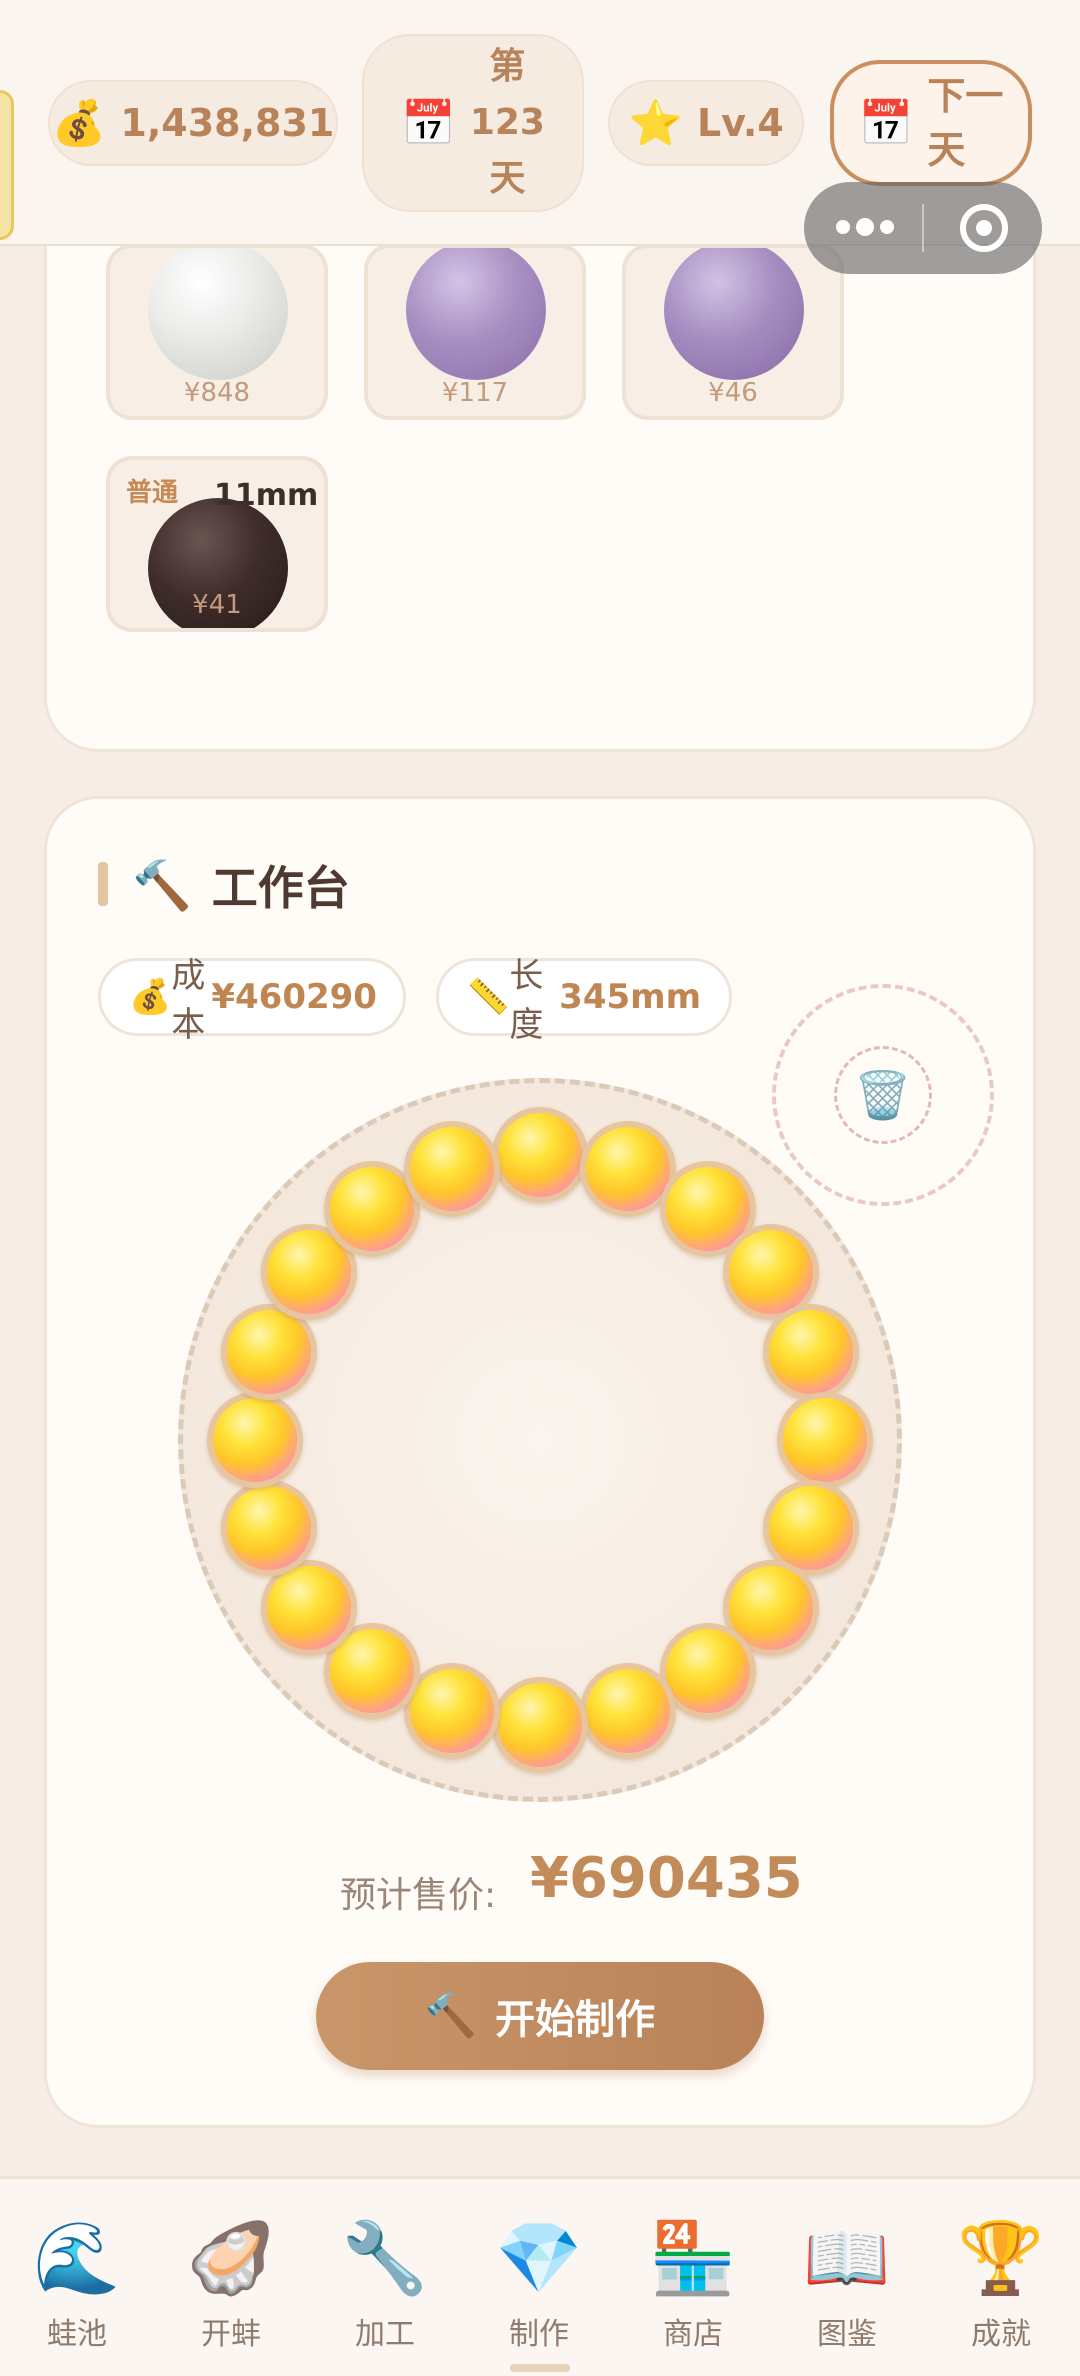  What do you see at coordinates (630, 997) in the screenshot?
I see `length-value: 345mm` at bounding box center [630, 997].